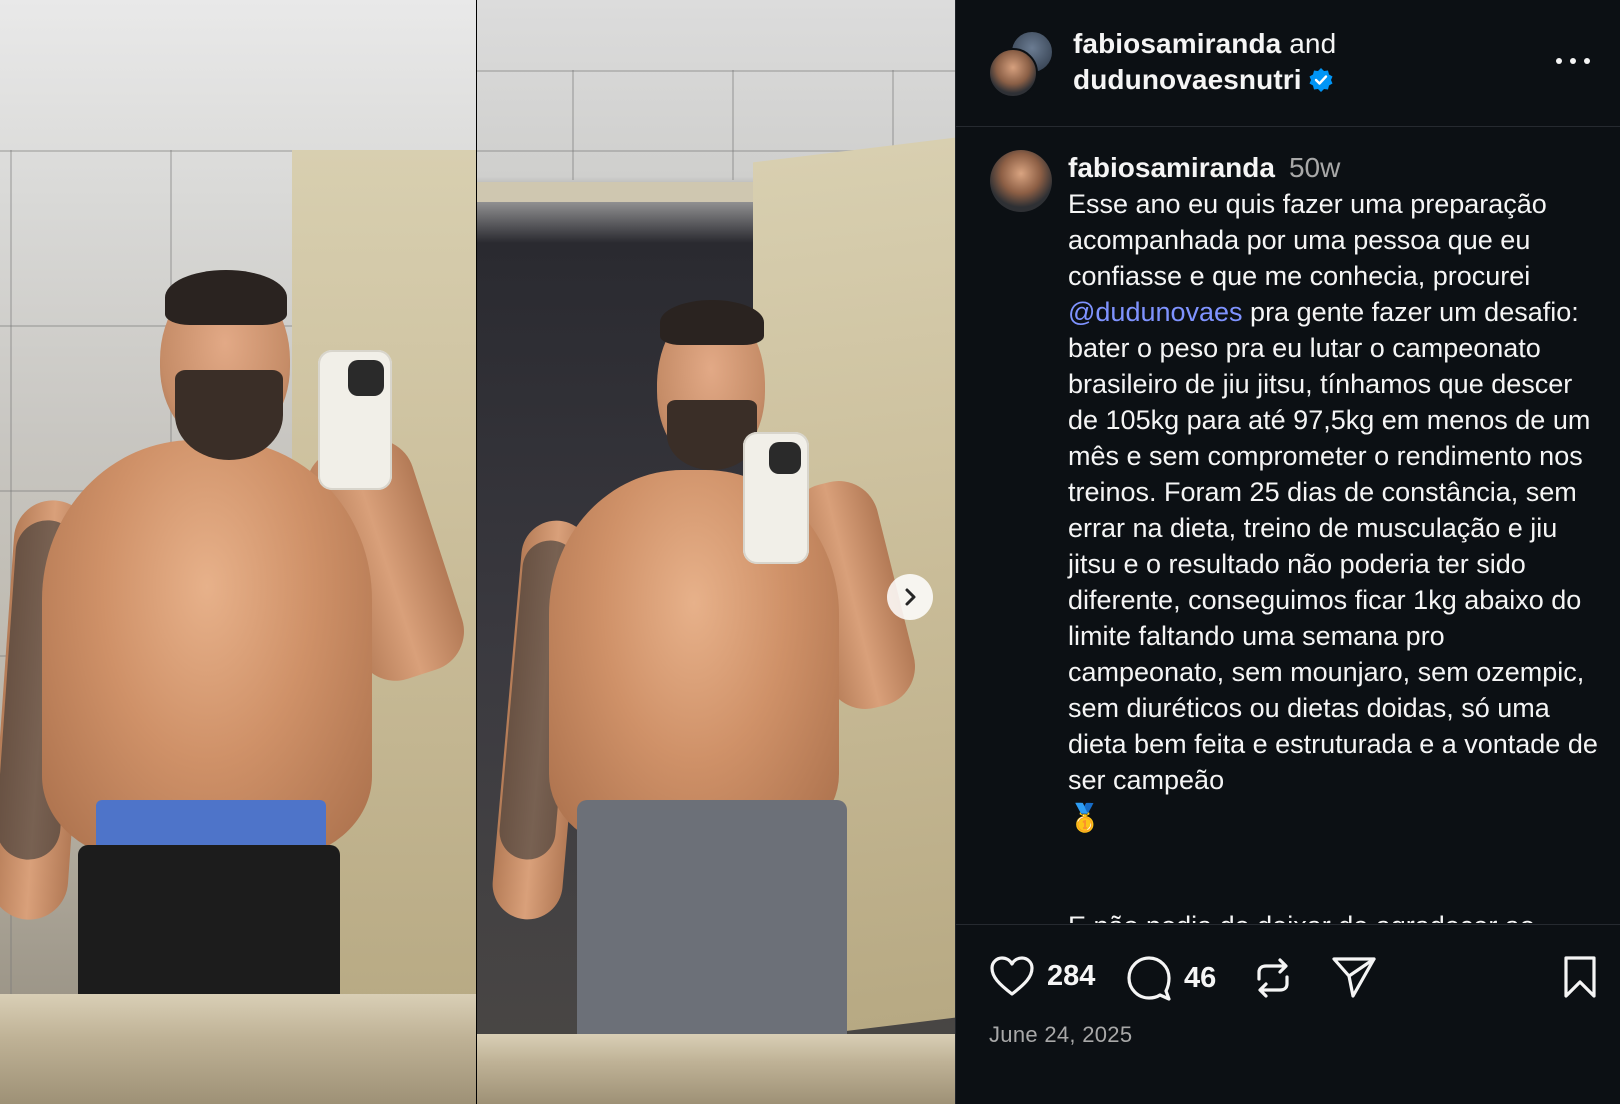 This screenshot has width=1620, height=1104. I want to click on collab-avatars, so click(1021, 64).